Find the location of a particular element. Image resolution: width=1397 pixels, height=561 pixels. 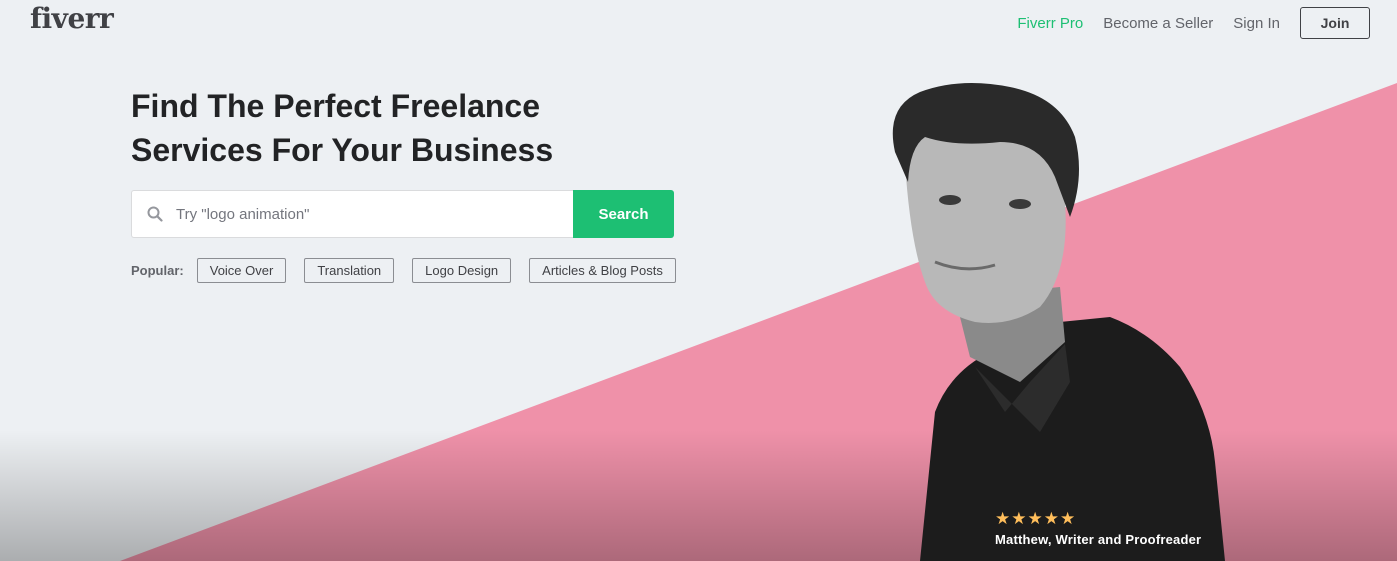

popular-label: Popular: is located at coordinates (157, 270).